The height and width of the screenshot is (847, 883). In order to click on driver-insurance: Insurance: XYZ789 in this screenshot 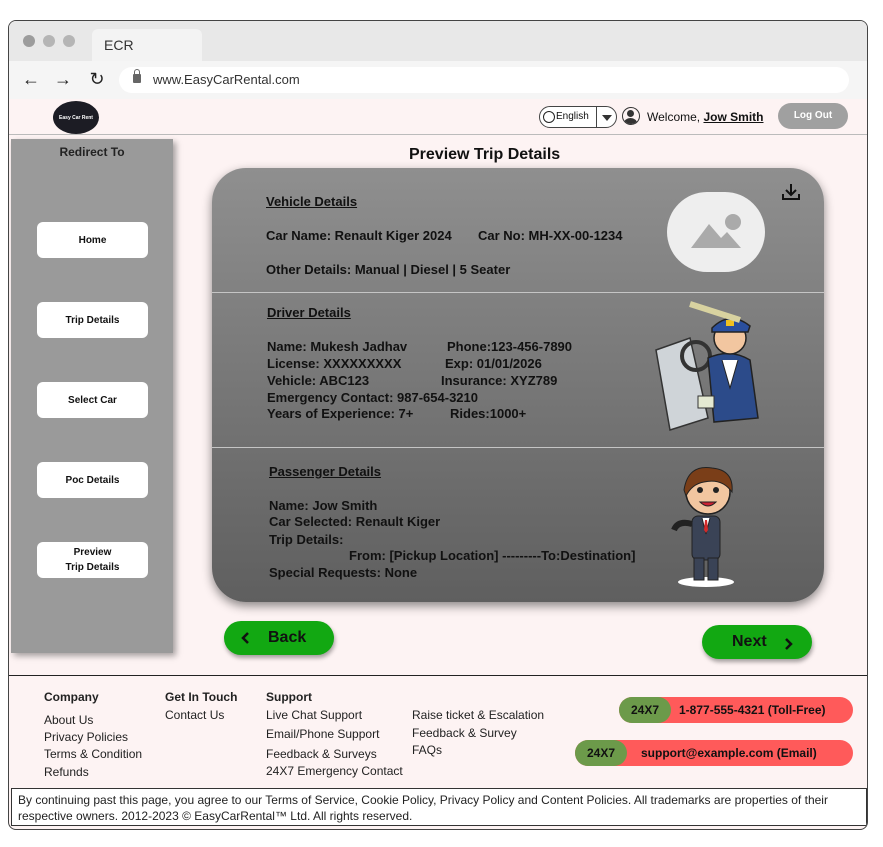, I will do `click(499, 380)`.